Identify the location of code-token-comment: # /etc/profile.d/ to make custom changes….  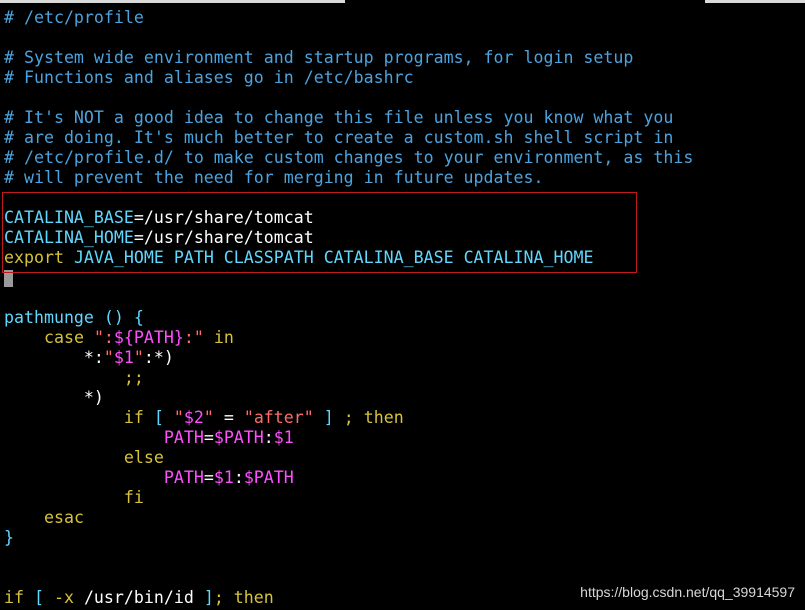
(349, 157).